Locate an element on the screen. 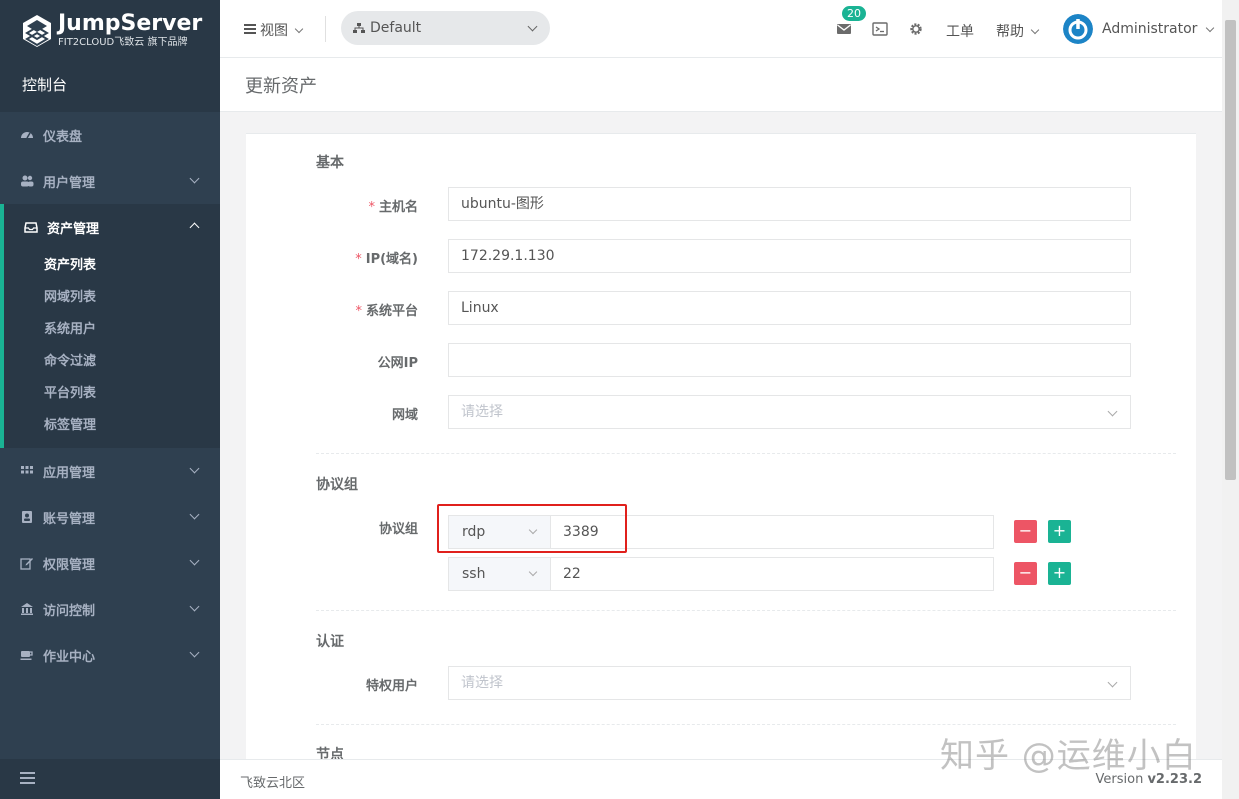 The height and width of the screenshot is (799, 1239). terminal-icon is located at coordinates (880, 29).